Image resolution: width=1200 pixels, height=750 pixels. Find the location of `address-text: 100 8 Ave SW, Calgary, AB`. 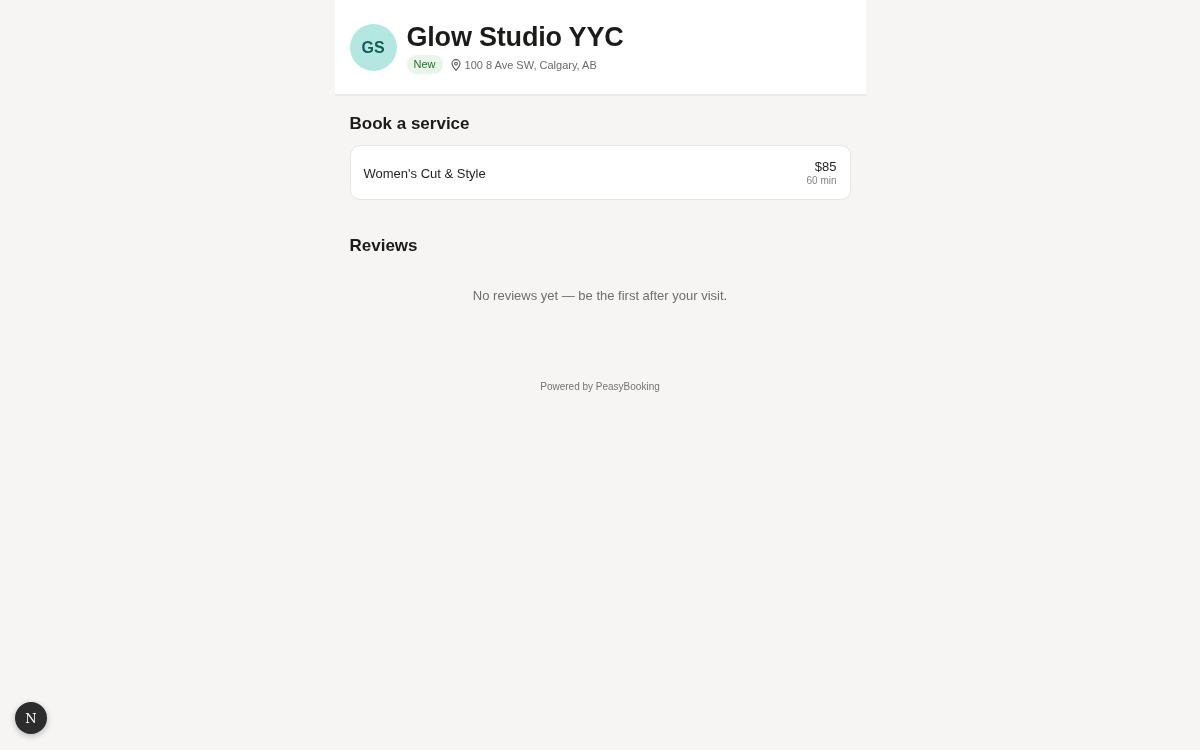

address-text: 100 8 Ave SW, Calgary, AB is located at coordinates (530, 64).